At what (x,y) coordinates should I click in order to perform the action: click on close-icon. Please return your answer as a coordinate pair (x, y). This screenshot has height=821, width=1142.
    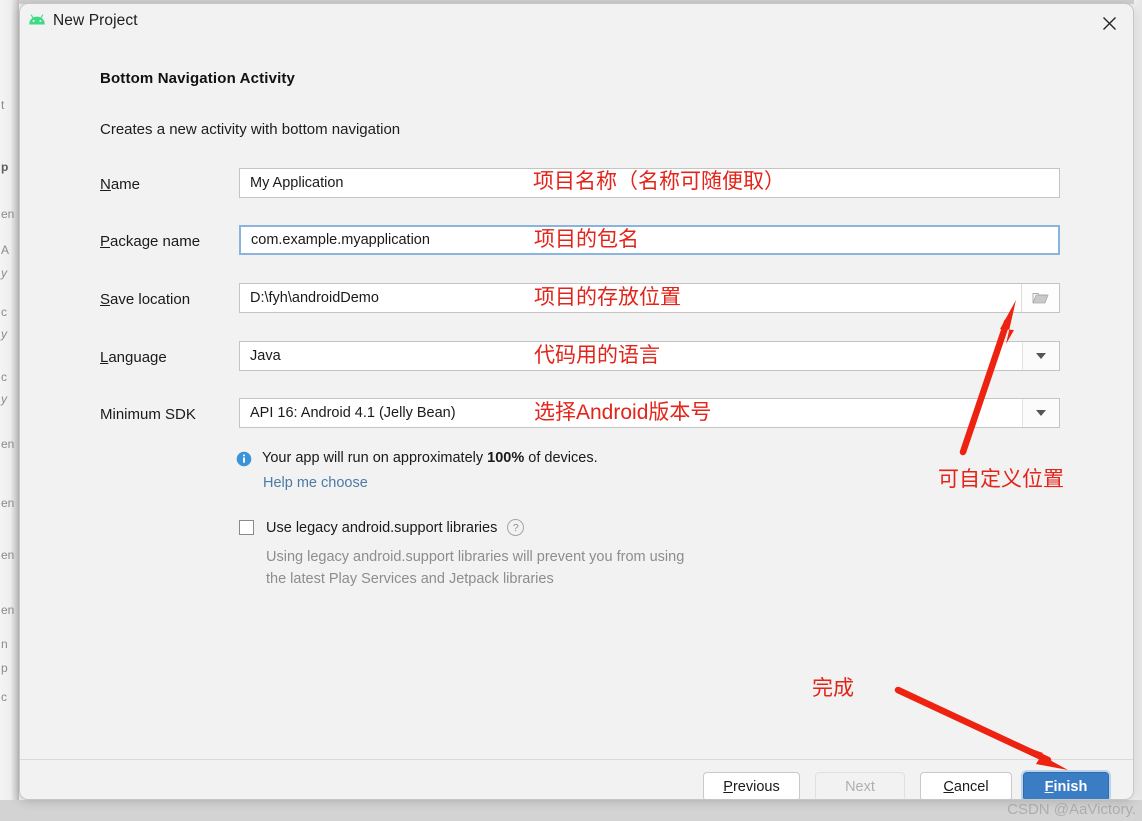
    Looking at the image, I should click on (1109, 23).